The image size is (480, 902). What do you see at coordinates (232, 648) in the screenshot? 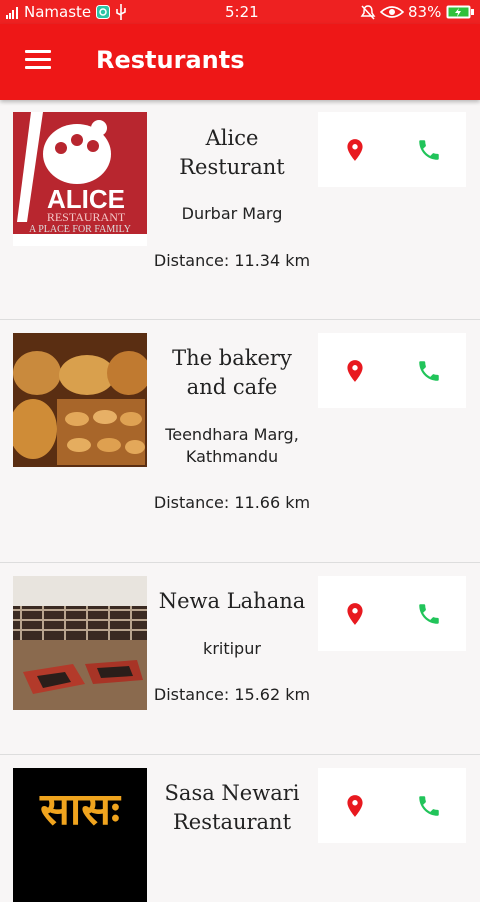
I see `restaurant-address: kritipur` at bounding box center [232, 648].